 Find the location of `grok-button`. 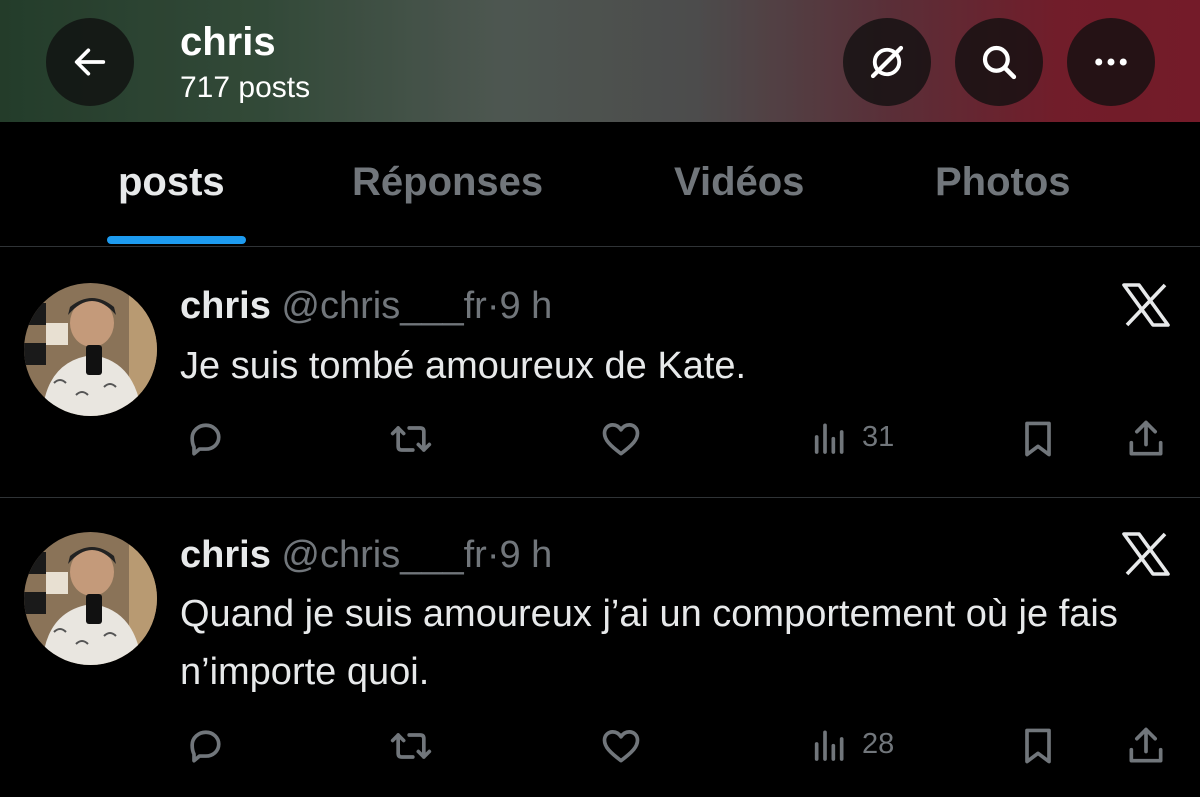

grok-button is located at coordinates (887, 62).